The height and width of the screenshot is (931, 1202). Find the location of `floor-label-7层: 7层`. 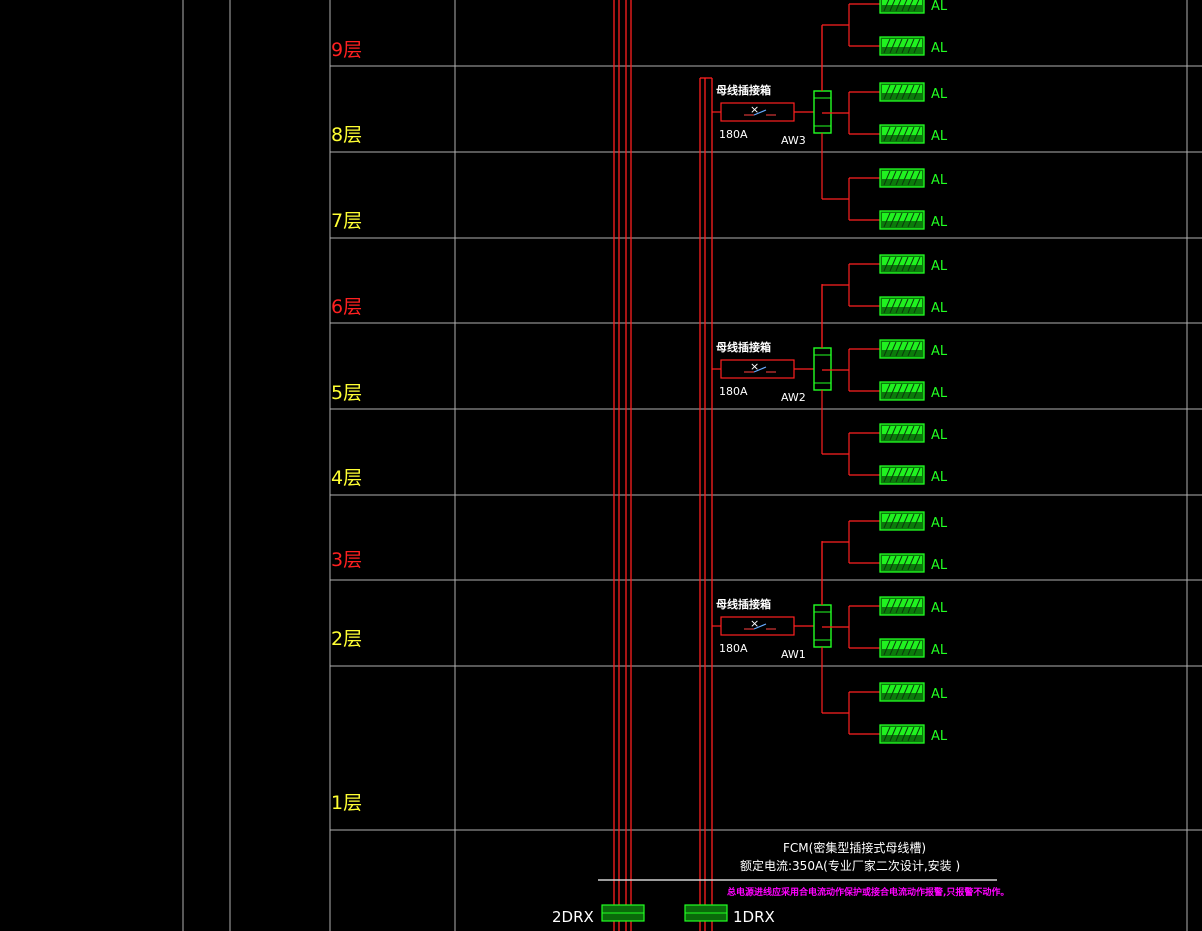

floor-label-7层: 7层 is located at coordinates (346, 221).